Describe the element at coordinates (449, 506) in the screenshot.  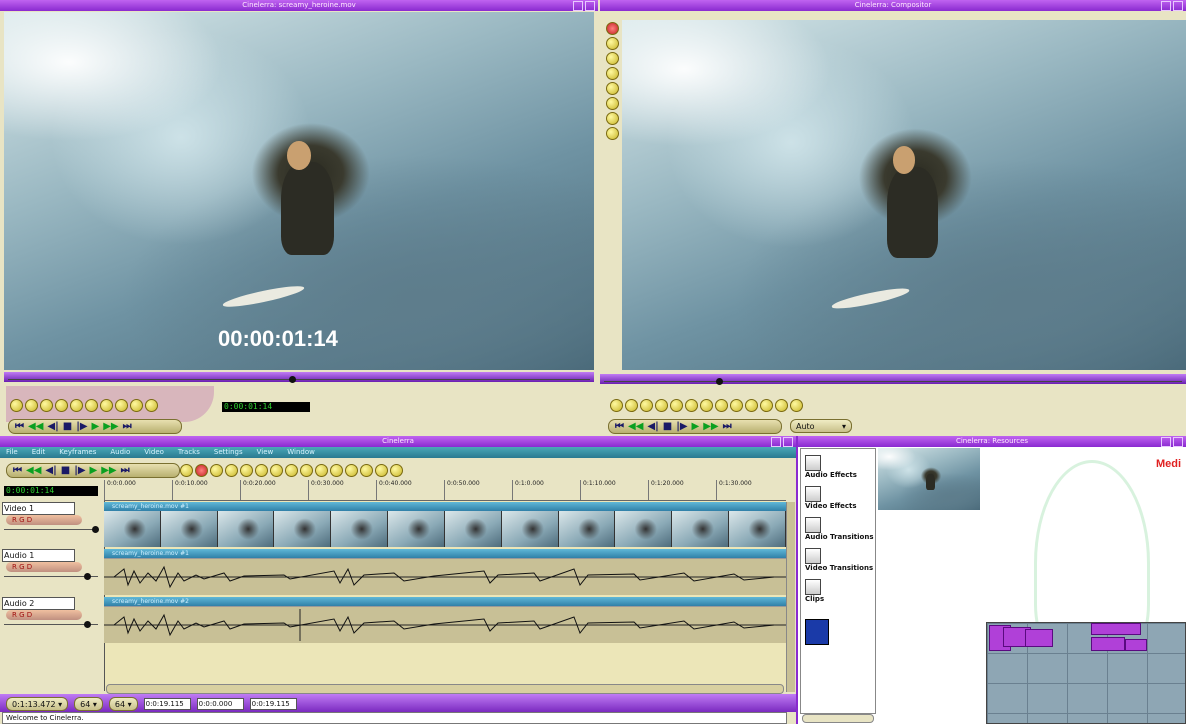
I see `video-clip-title: screamy_heroine.mov #1` at that location.